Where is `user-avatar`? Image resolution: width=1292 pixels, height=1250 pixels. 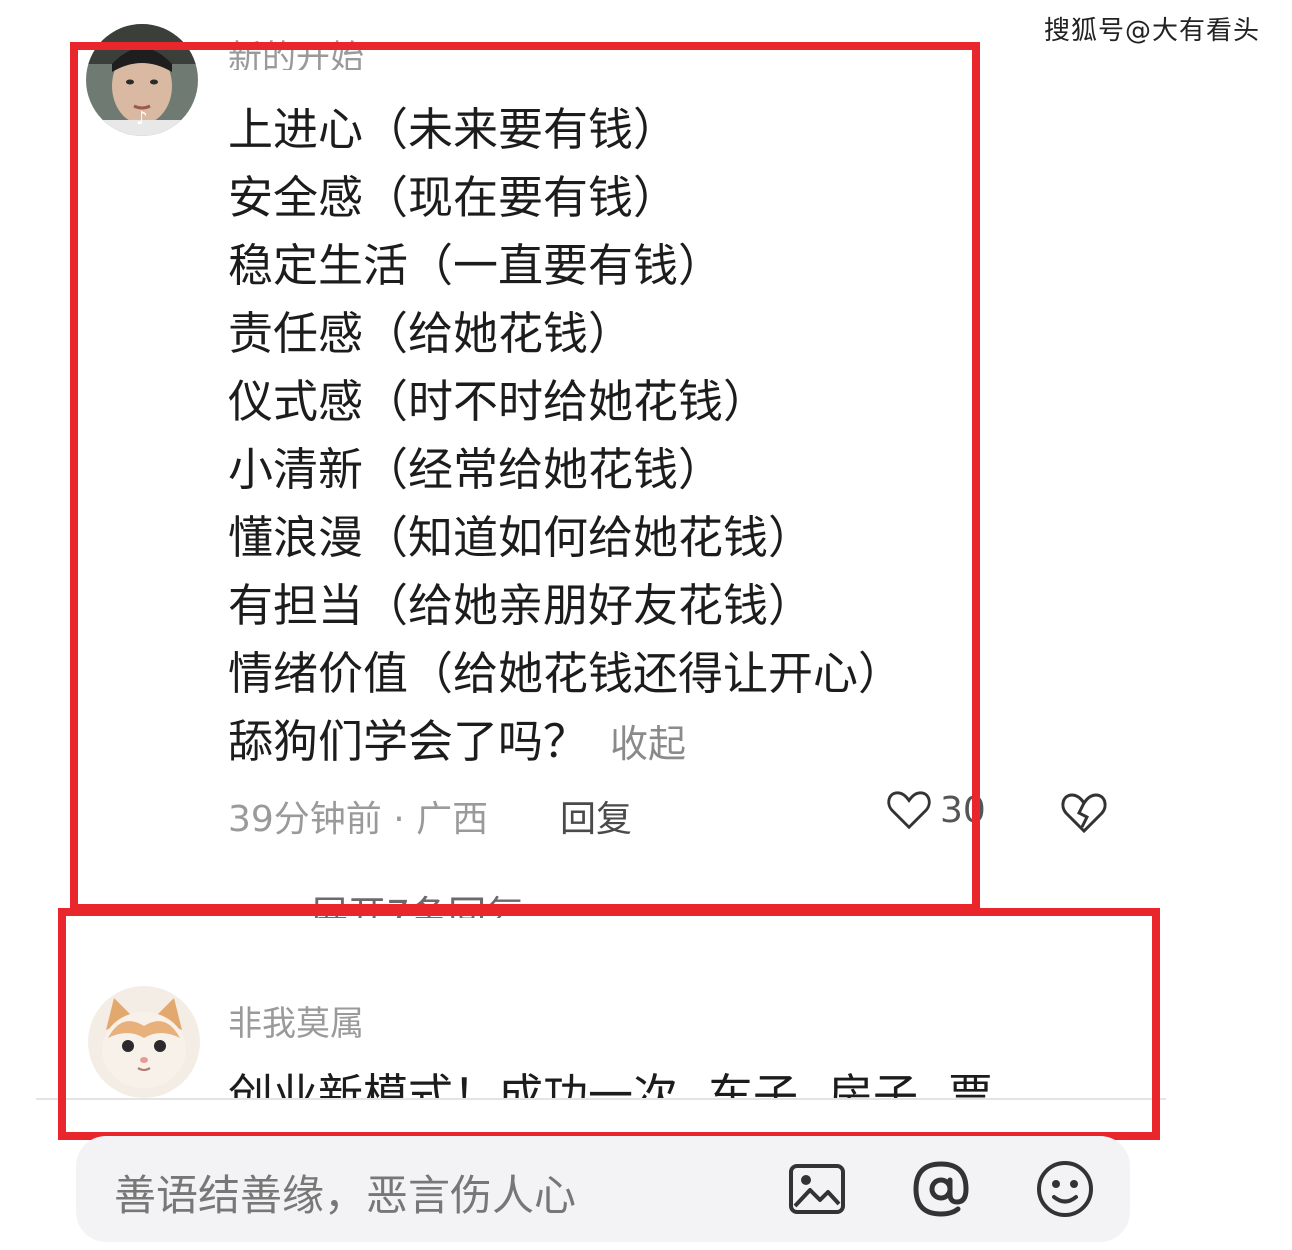
user-avatar is located at coordinates (144, 1042).